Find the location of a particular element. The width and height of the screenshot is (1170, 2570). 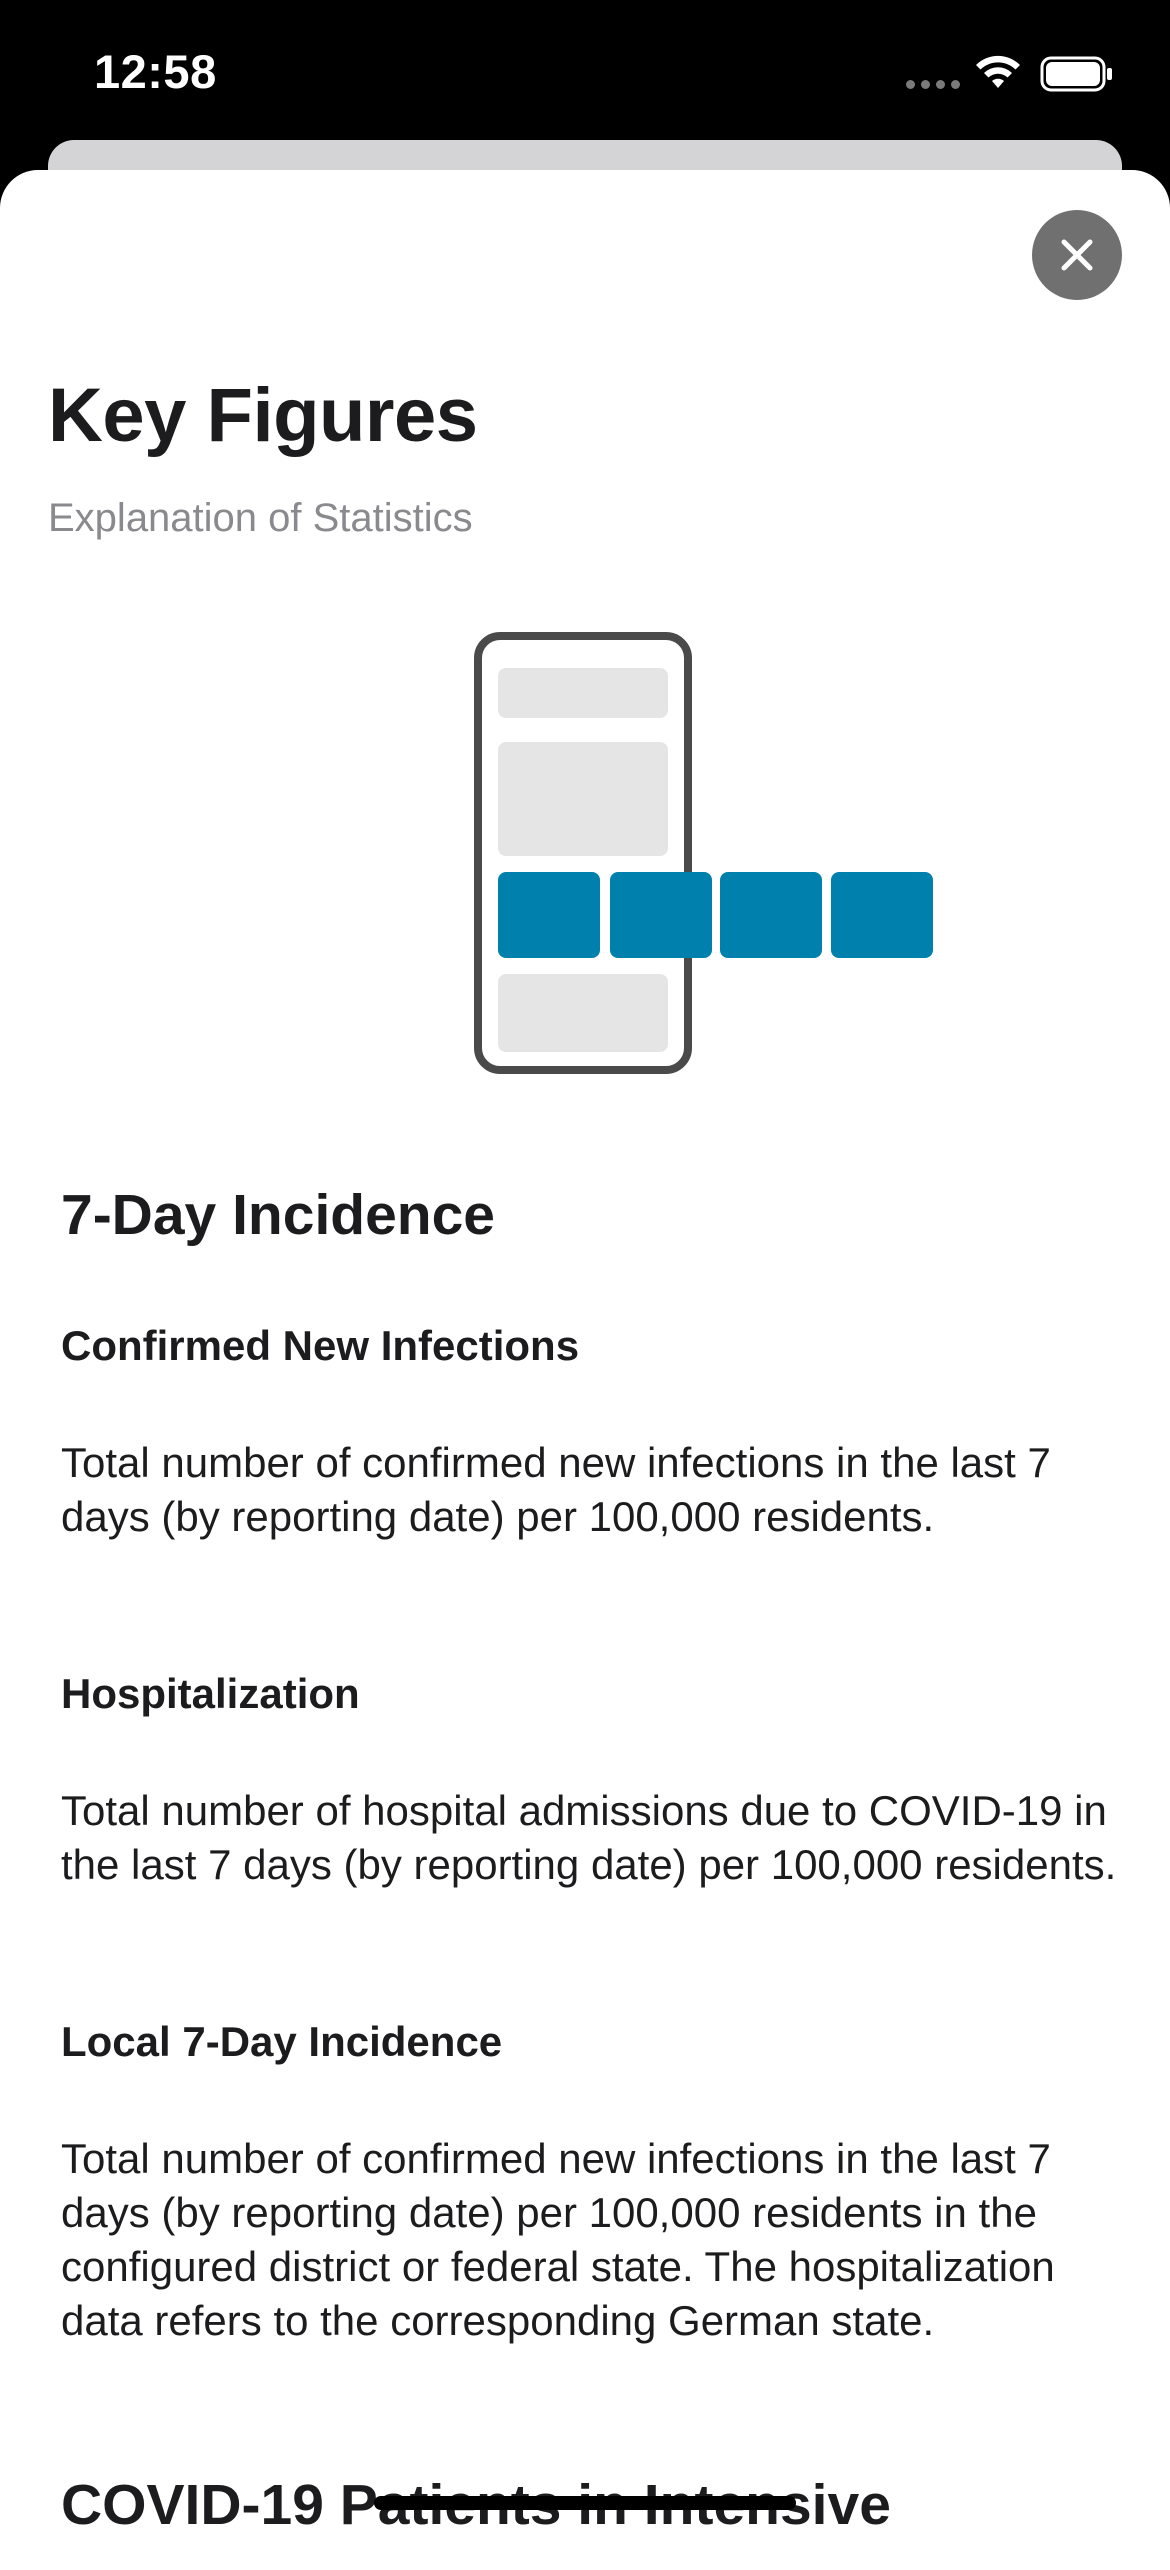

battery-icon is located at coordinates (1076, 74).